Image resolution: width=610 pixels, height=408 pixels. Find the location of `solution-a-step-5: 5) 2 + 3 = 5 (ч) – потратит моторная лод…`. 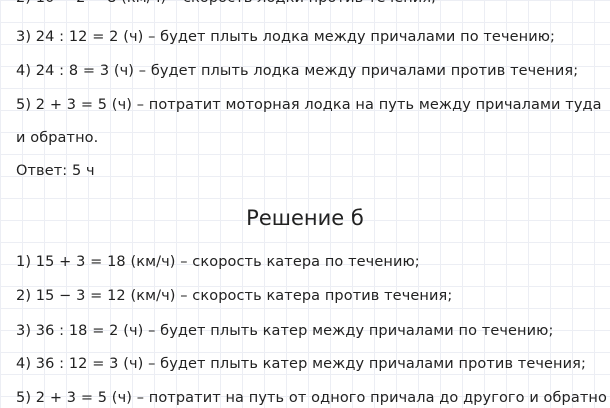

solution-a-step-5: 5) 2 + 3 = 5 (ч) – потратит моторная лод… is located at coordinates (309, 105).